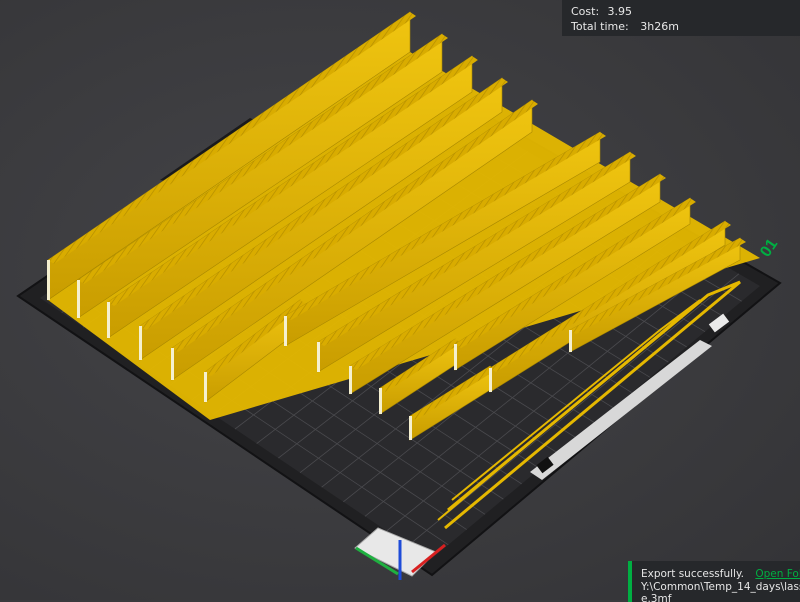 The height and width of the screenshot is (602, 800). I want to click on slice-info-panel: Cost: 3.95 Total time: 3h26m, so click(681, 18).